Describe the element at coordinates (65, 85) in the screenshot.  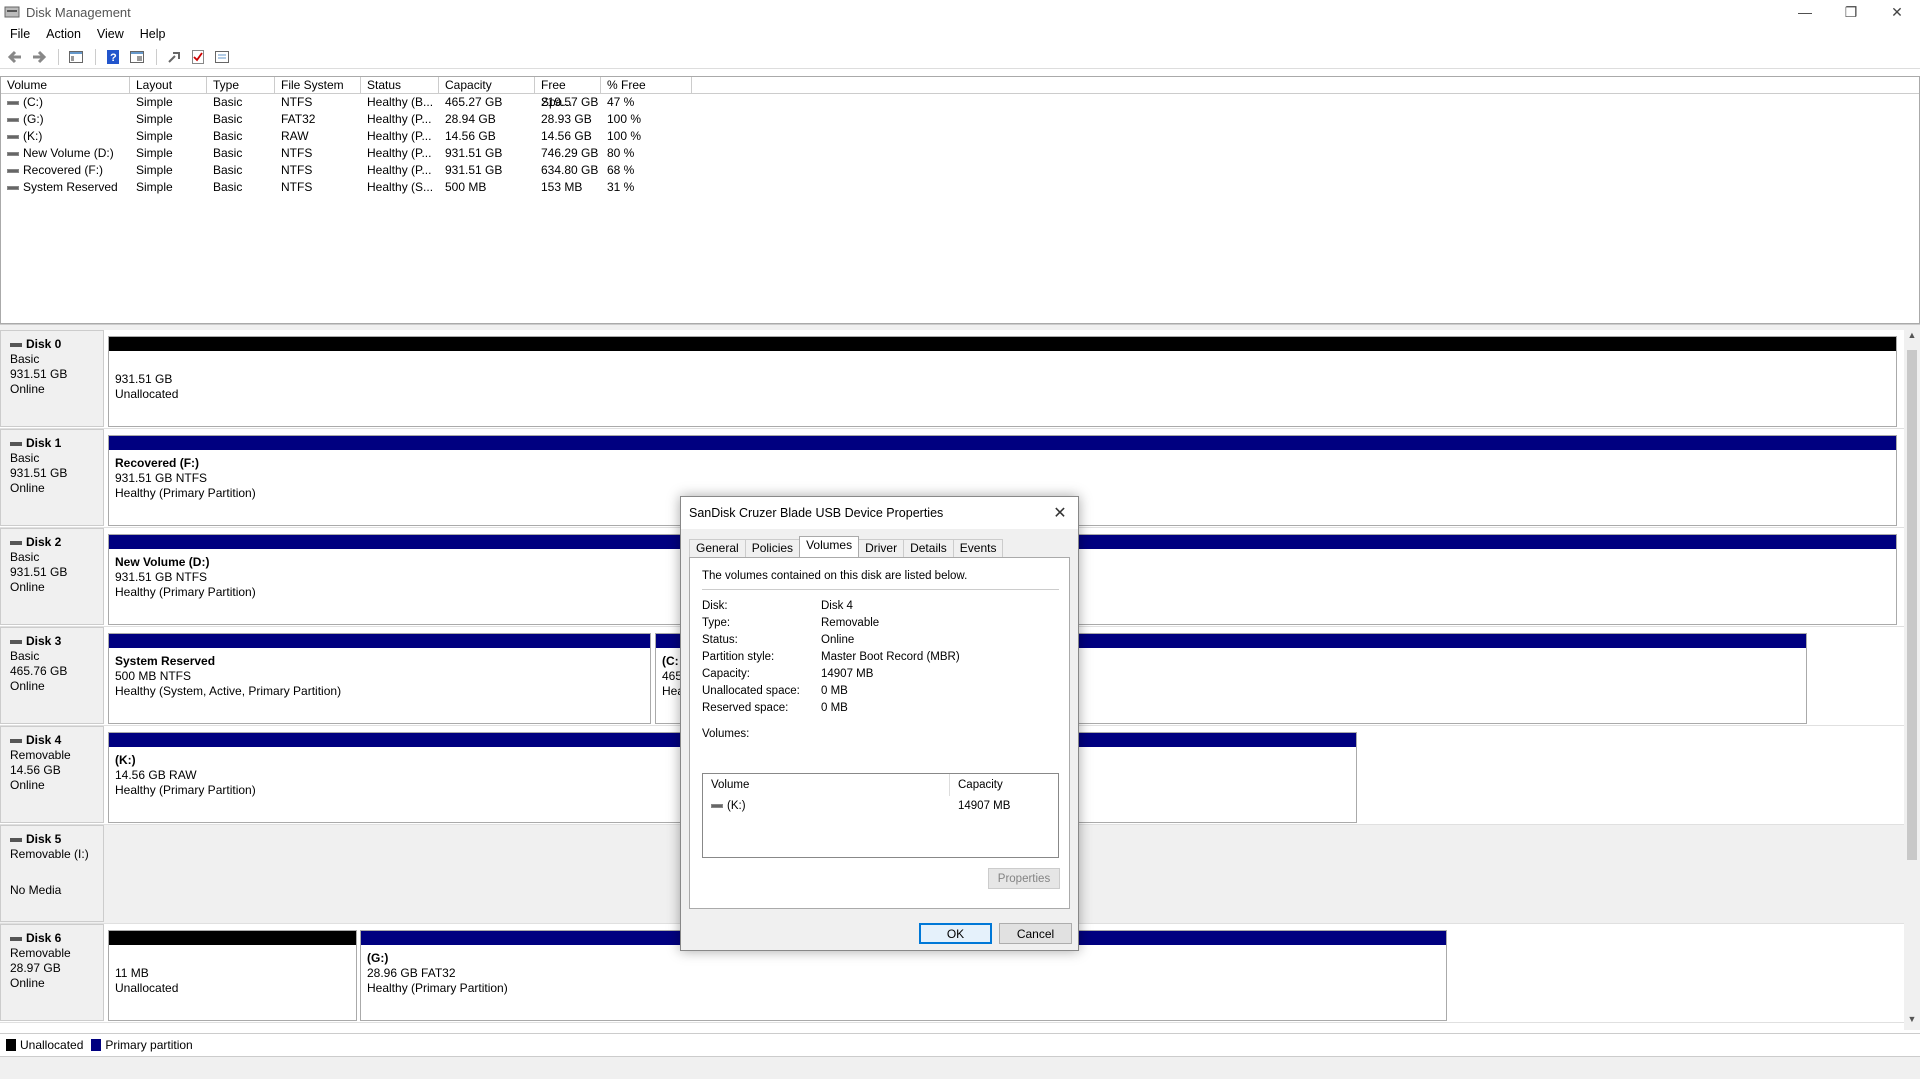
I see `column-volume: Volume` at that location.